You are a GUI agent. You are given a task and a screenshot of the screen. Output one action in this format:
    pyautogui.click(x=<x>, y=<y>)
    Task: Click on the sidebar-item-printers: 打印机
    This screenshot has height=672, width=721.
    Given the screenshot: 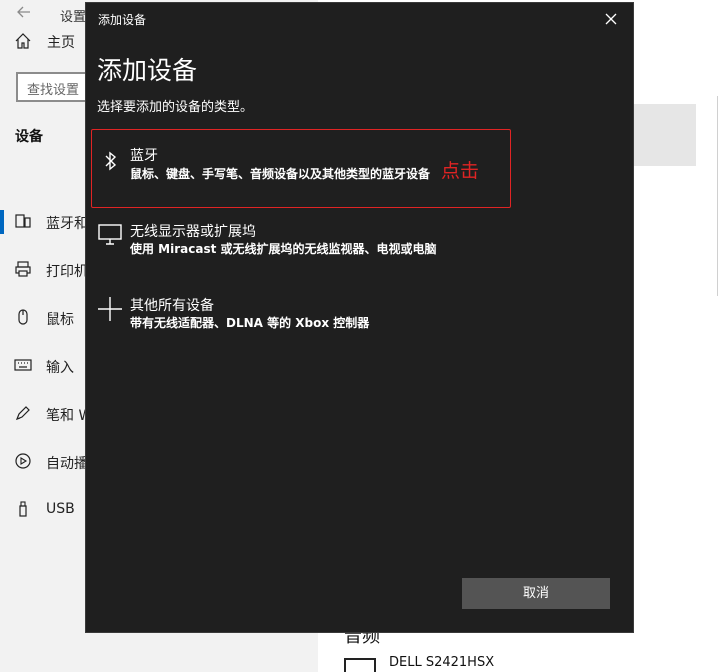 What is the action you would take?
    pyautogui.click(x=44, y=270)
    